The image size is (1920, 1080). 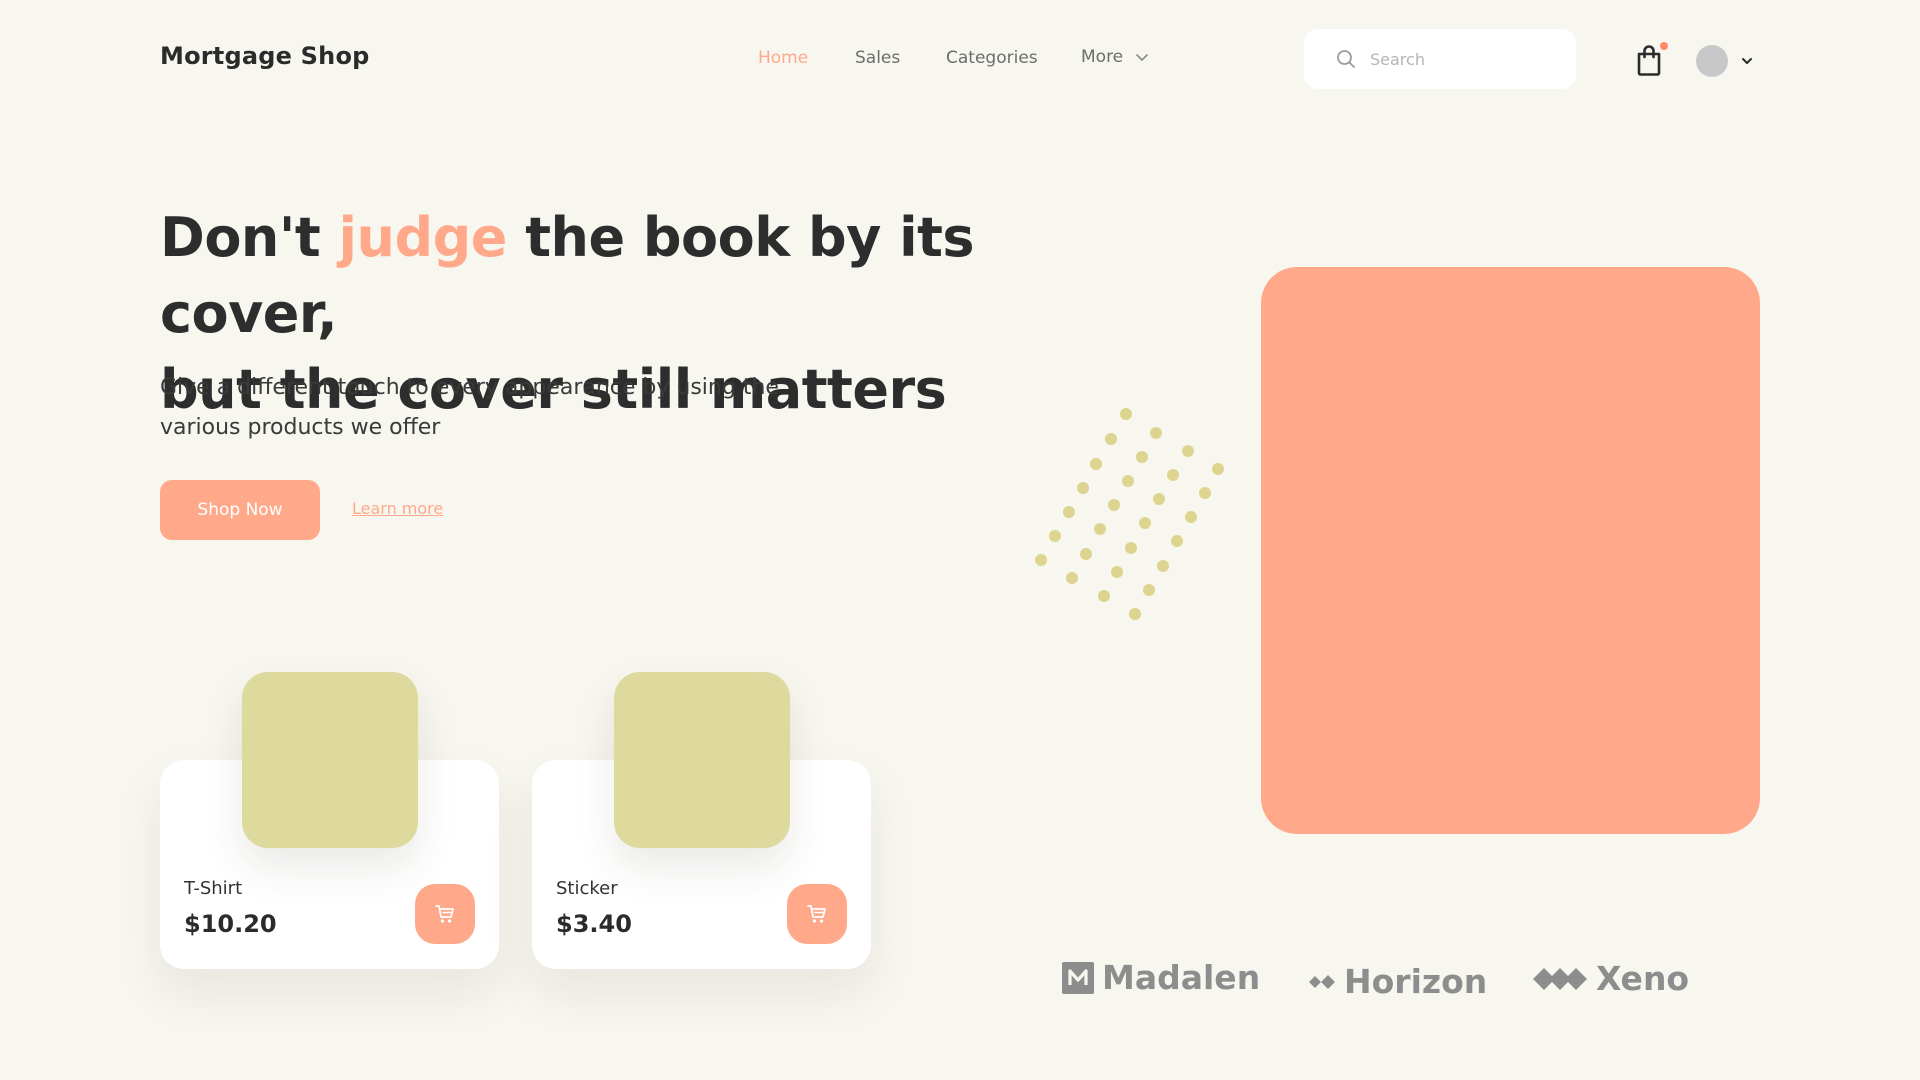 I want to click on nav-item-more-label: More, so click(x=1102, y=57).